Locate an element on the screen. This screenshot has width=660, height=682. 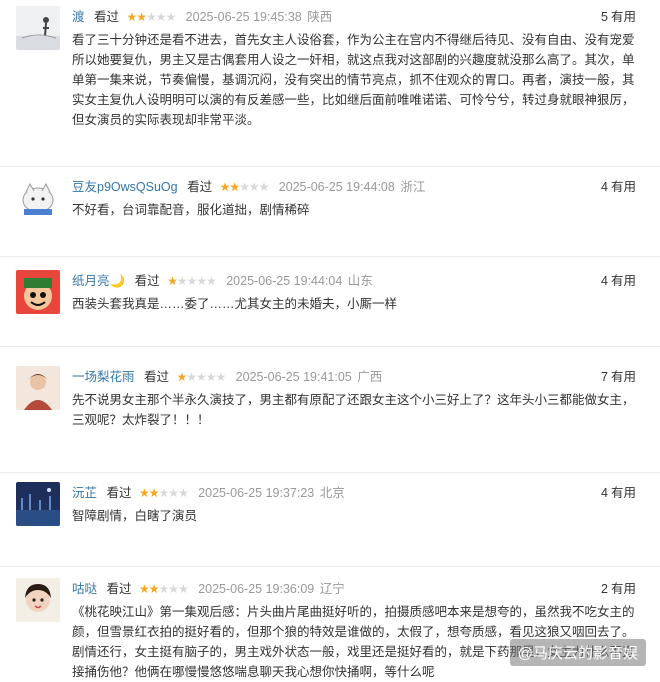
comment-meta: 纸月亮🌙 看过 ★★★★★ 2025-06-25 19:44:04 山东 is located at coordinates (222, 281).